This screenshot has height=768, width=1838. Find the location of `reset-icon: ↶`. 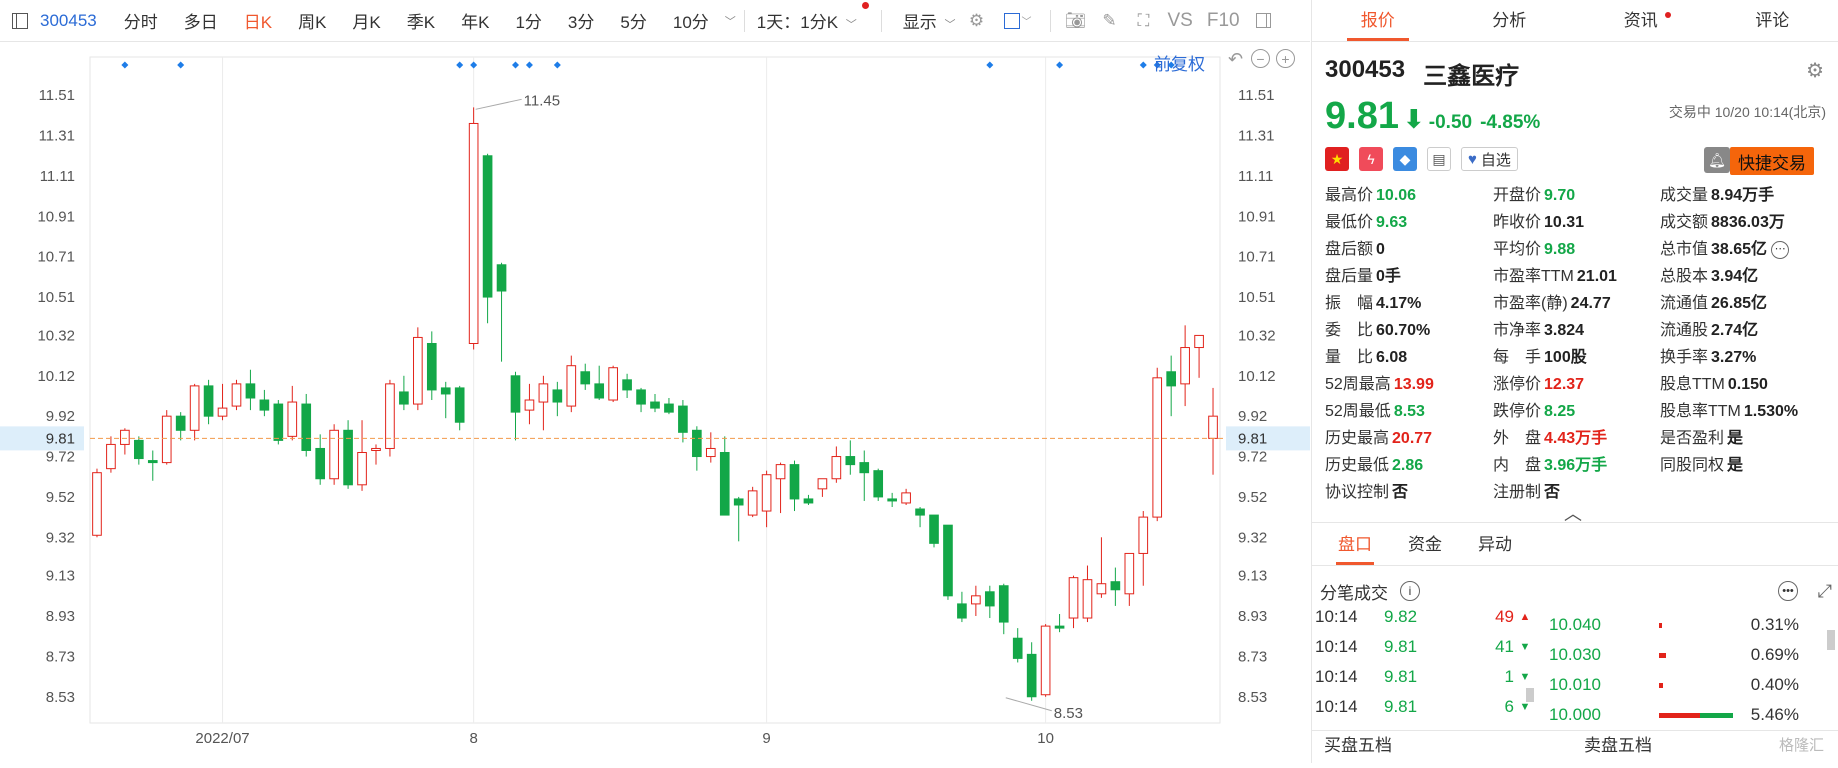

reset-icon: ↶ is located at coordinates (1235, 58).